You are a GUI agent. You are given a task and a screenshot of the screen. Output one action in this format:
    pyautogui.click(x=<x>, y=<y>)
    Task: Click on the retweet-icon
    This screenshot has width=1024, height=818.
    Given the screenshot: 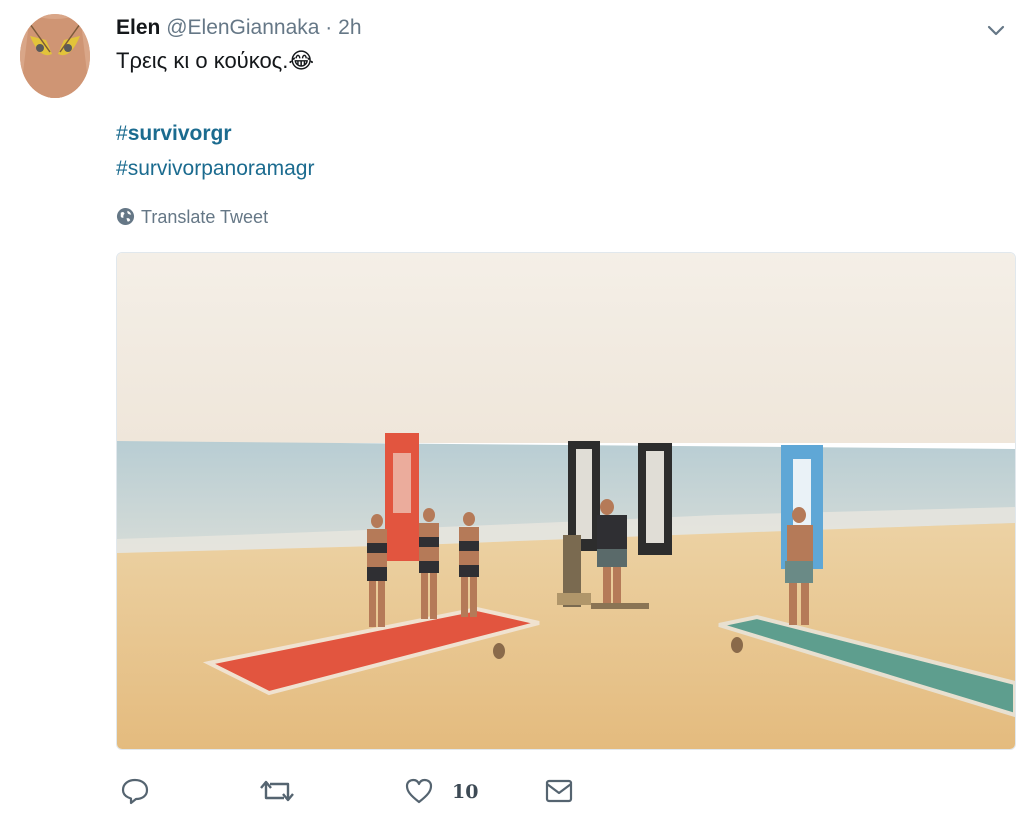 What is the action you would take?
    pyautogui.click(x=277, y=791)
    